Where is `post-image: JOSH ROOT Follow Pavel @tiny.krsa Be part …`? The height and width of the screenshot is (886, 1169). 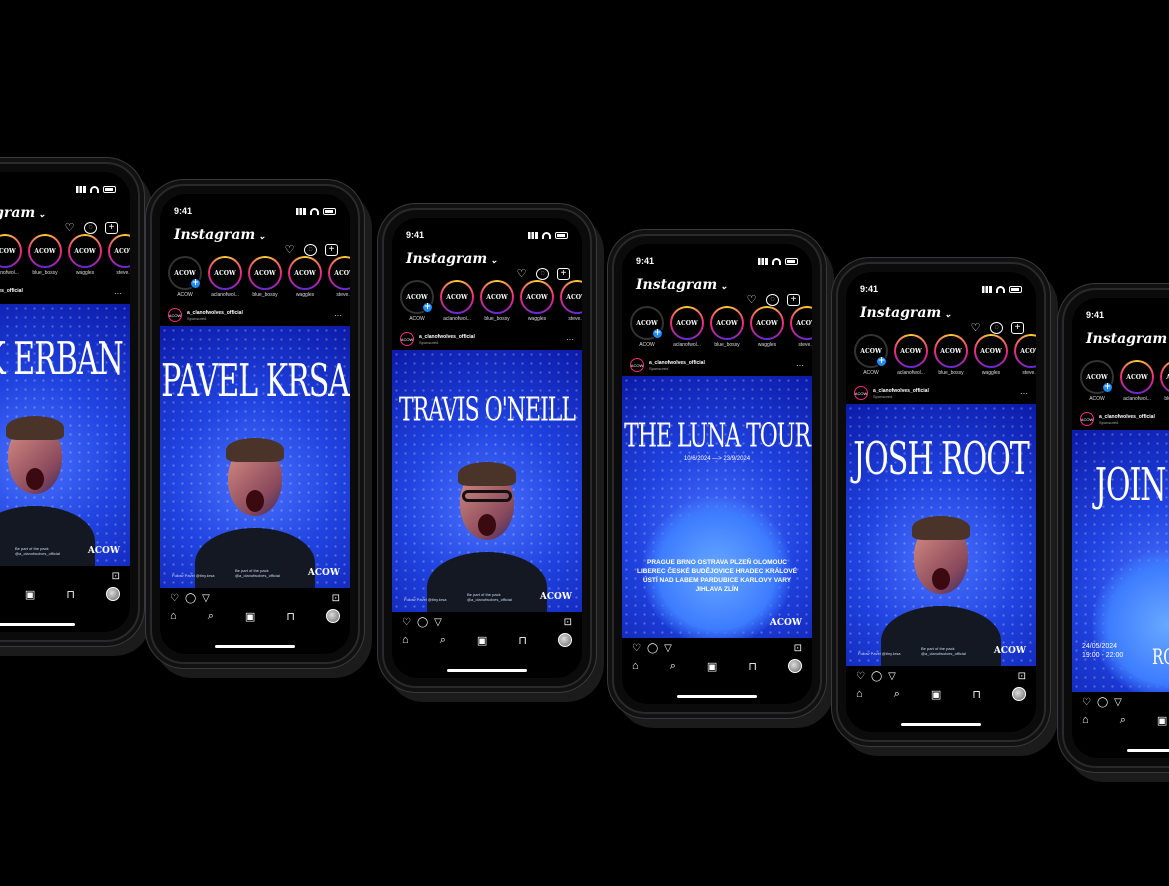 post-image: JOSH ROOT Follow Pavel @tiny.krsa Be part … is located at coordinates (941, 535).